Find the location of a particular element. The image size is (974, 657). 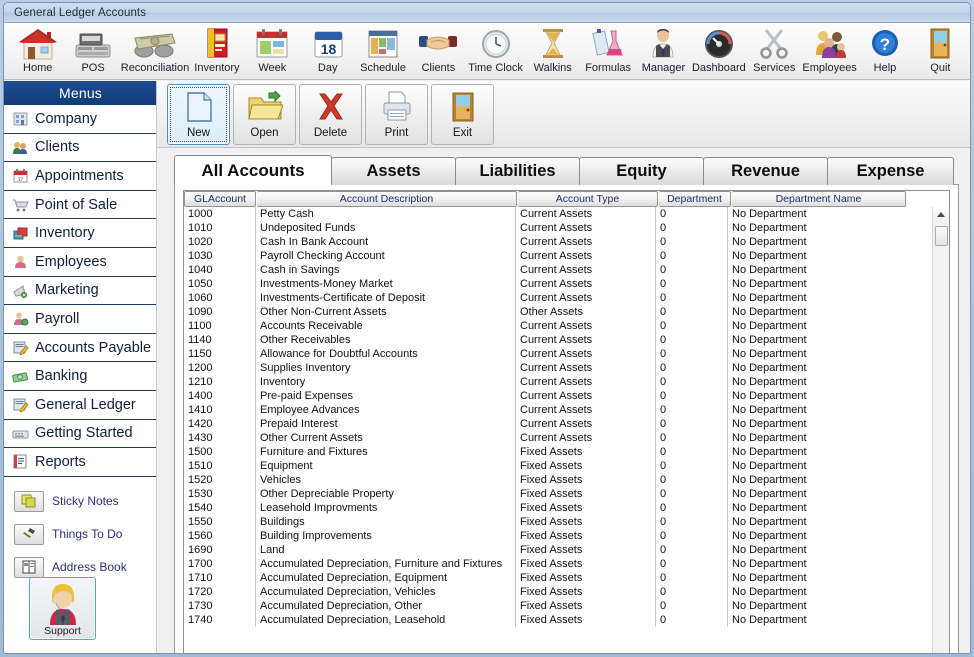

toolbar-label: Manager is located at coordinates (663, 68).